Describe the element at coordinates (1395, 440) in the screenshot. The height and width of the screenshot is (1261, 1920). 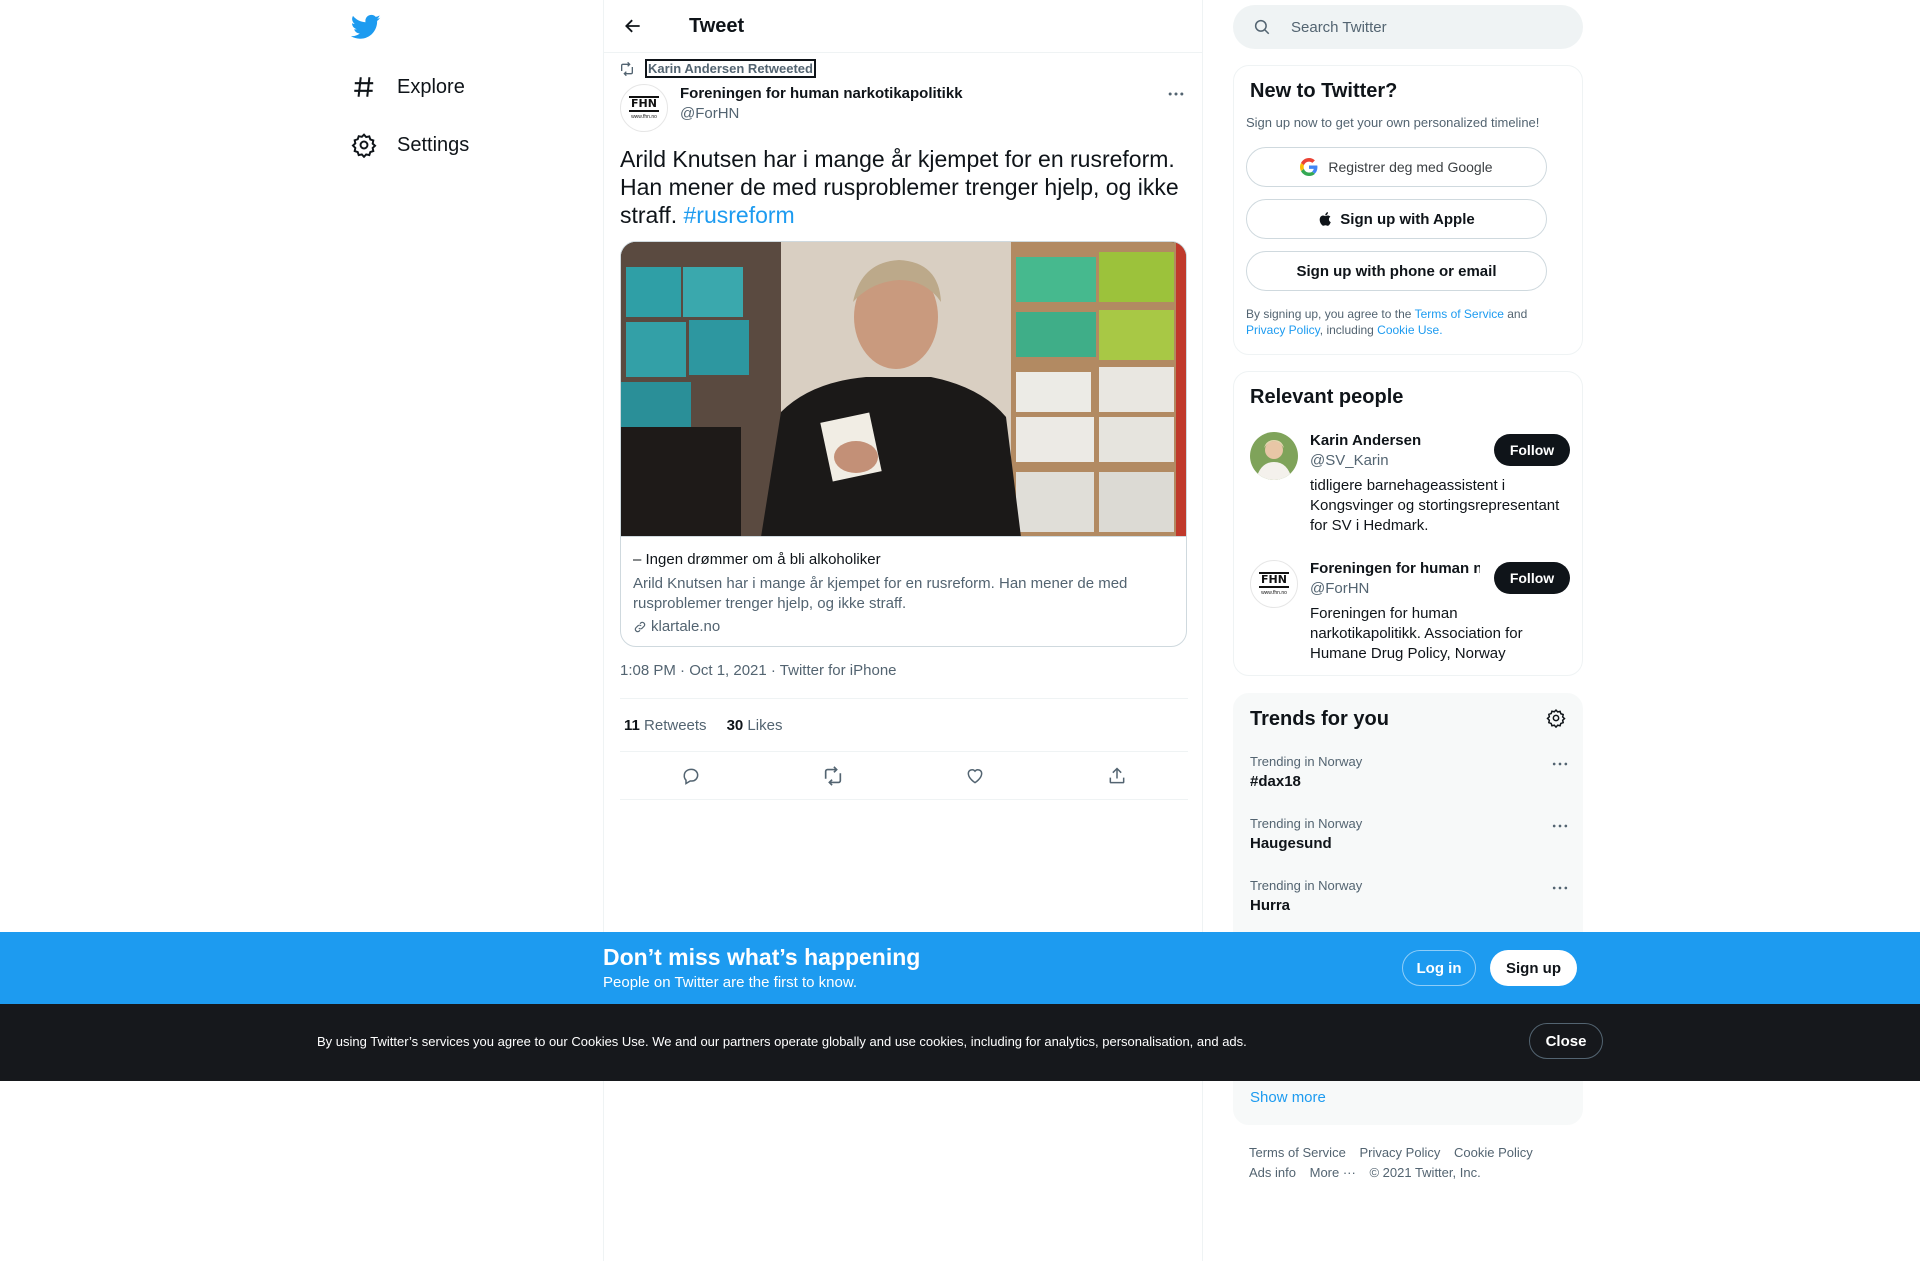
I see `person-name: Karin Andersen` at that location.